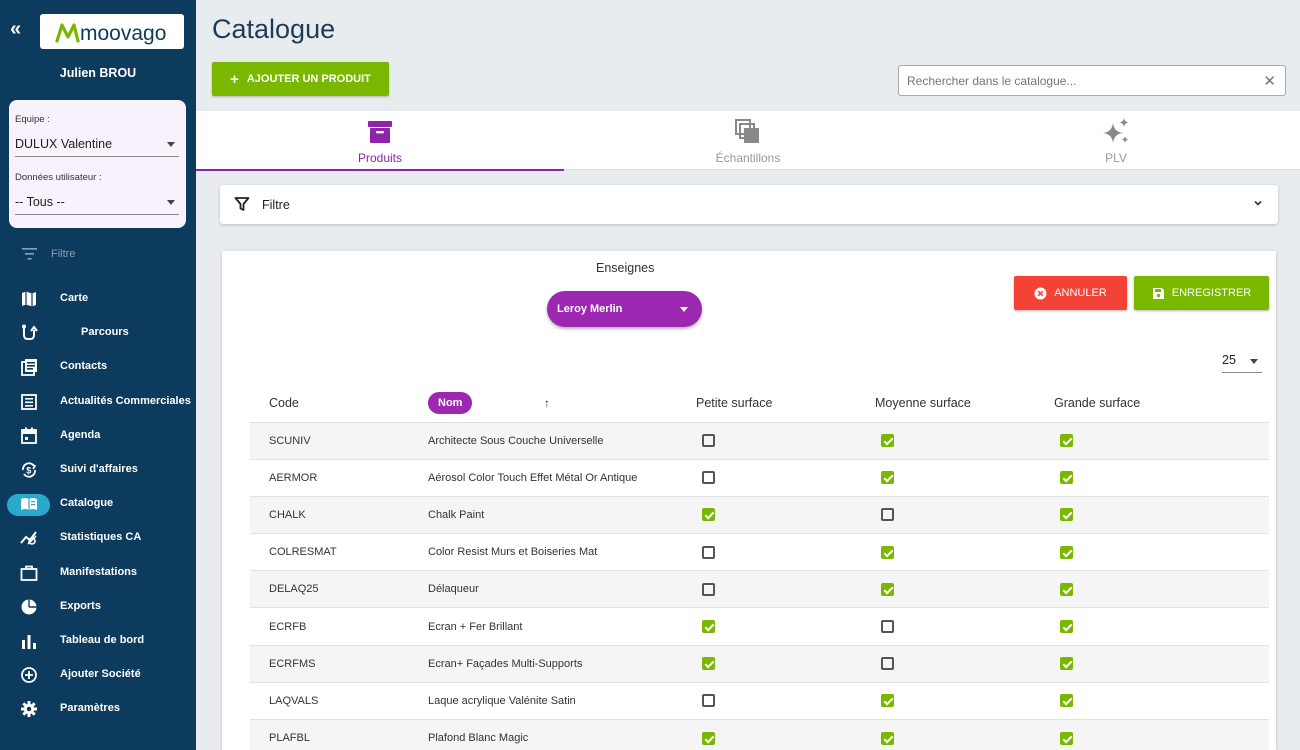 Image resolution: width=1300 pixels, height=750 pixels. What do you see at coordinates (125, 400) in the screenshot?
I see `sidebar-item-label: Actualités Commerciales` at bounding box center [125, 400].